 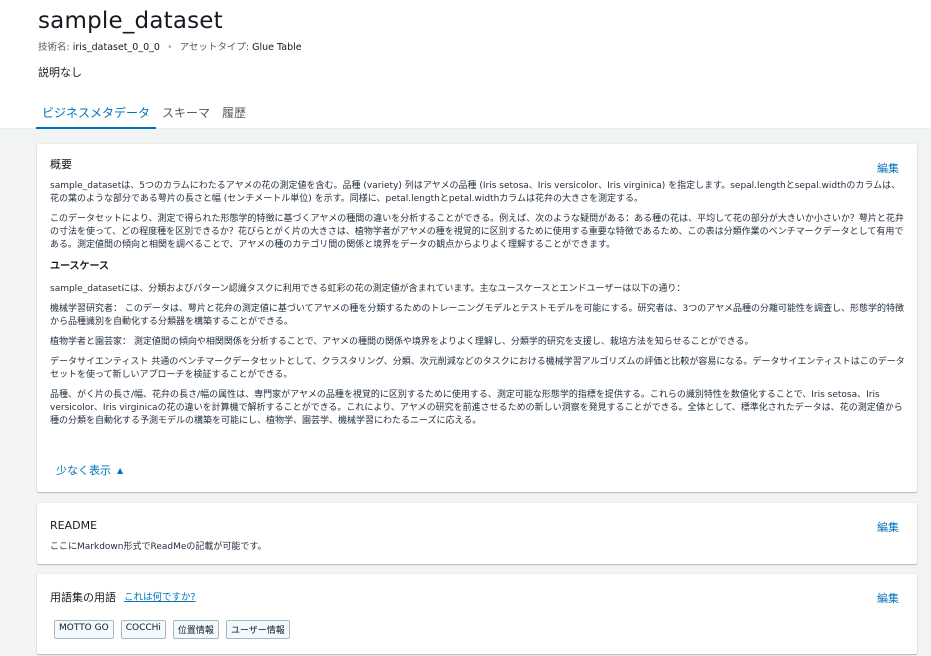 I want to click on tab-bar: ビジネスメタデータ スキーマ 履歴, so click(x=144, y=114).